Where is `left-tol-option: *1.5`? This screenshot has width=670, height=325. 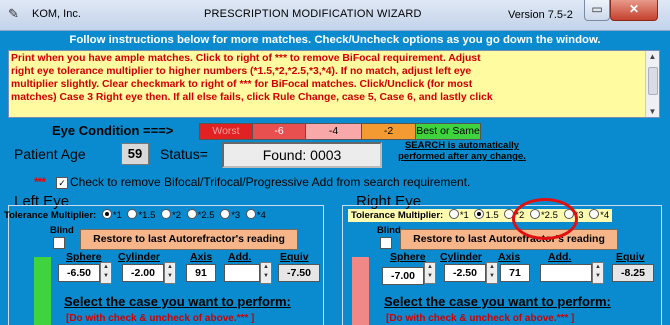
left-tol-option: *1.5 is located at coordinates (147, 215).